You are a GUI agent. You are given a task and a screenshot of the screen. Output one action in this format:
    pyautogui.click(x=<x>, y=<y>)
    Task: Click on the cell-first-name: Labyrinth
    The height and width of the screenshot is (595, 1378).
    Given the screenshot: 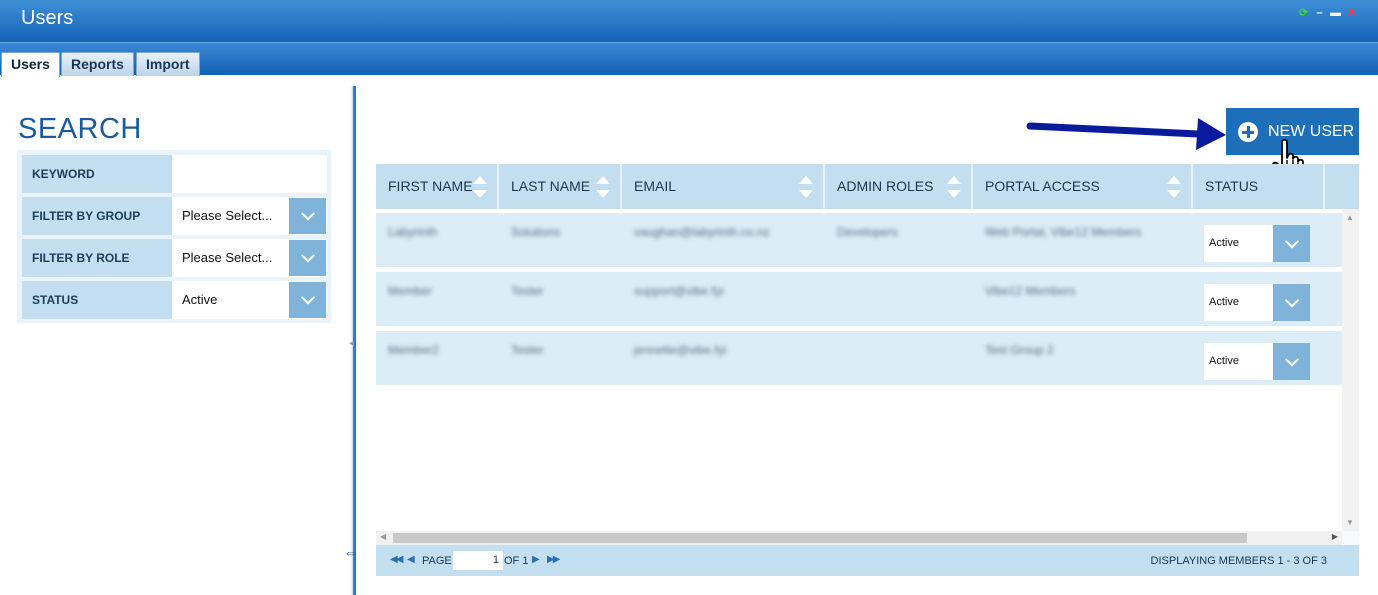 What is the action you would take?
    pyautogui.click(x=413, y=232)
    